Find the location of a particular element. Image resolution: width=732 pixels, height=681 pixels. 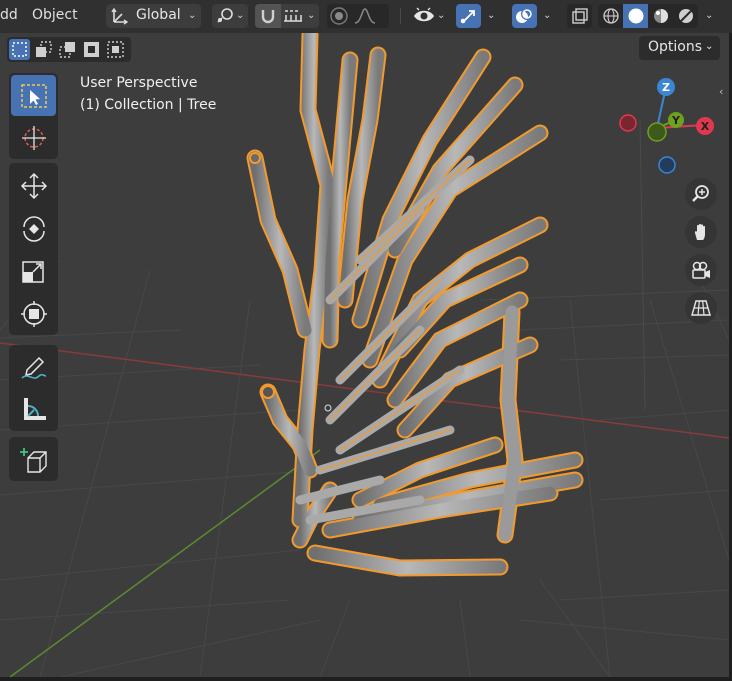

select-box-tool is located at coordinates (33, 95).